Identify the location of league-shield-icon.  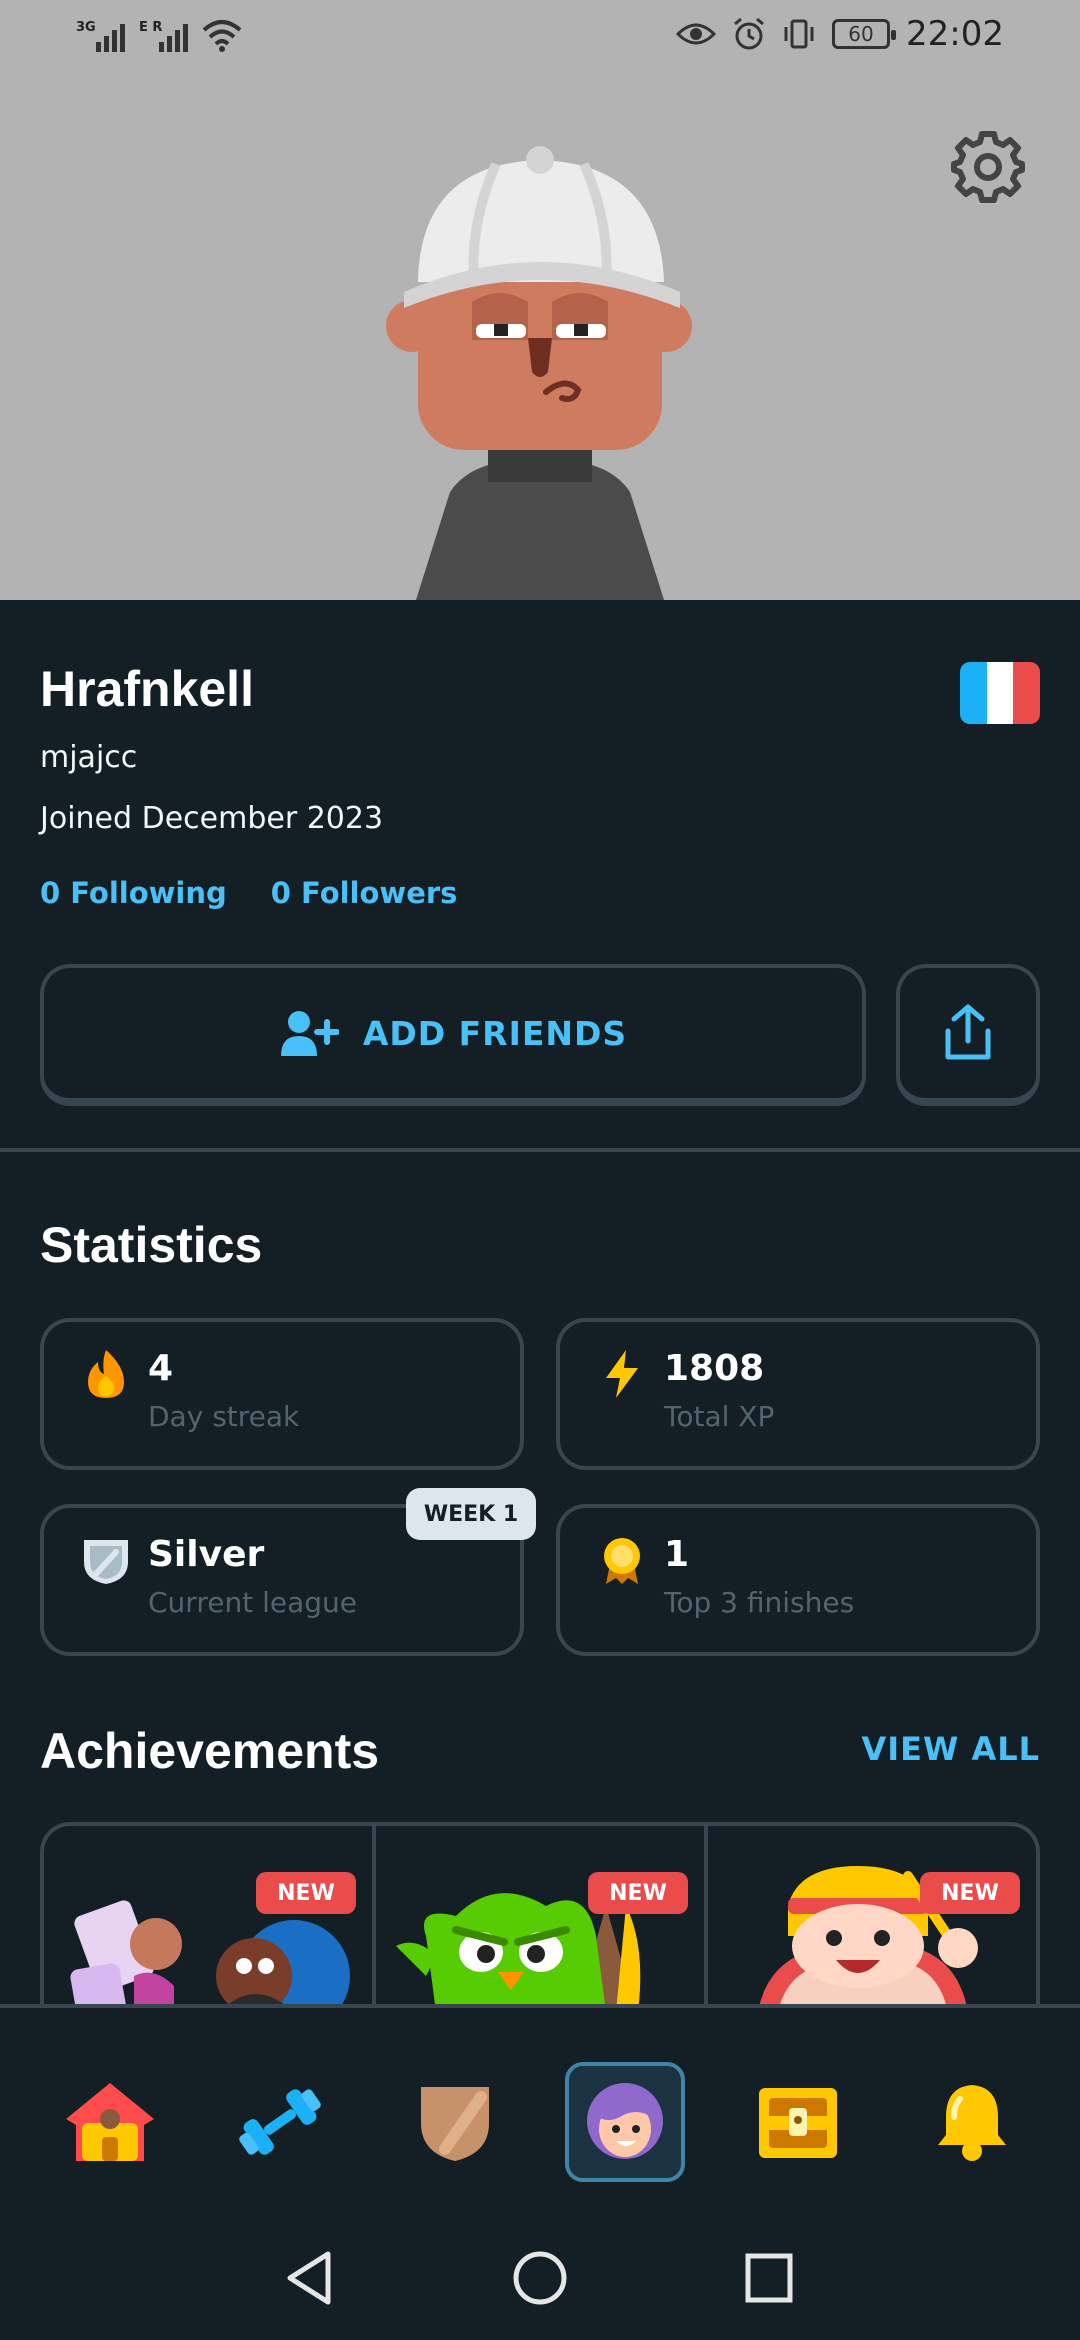
(455, 2124).